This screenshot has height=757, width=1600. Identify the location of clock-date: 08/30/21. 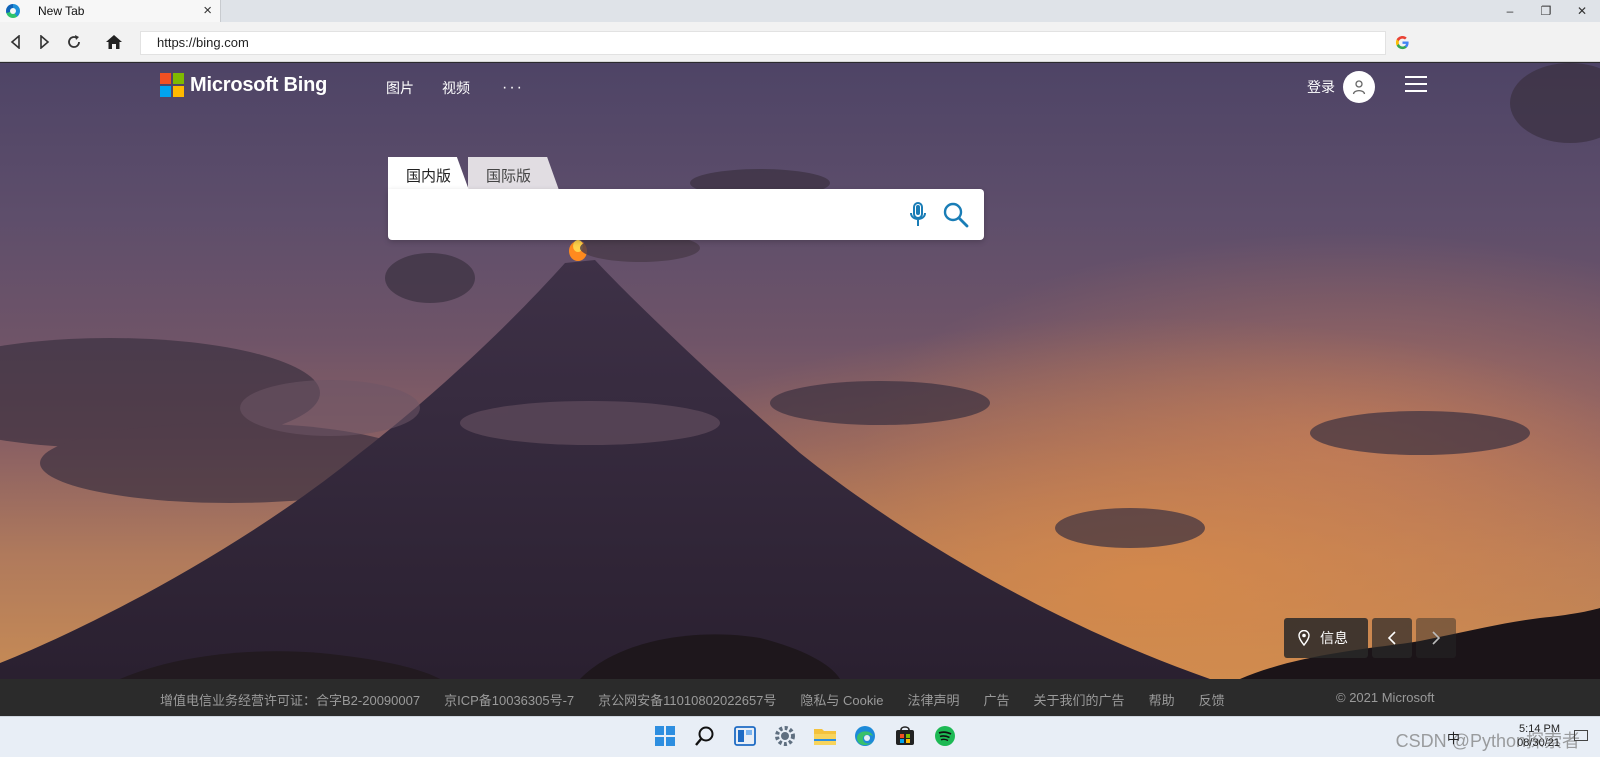
(1538, 743).